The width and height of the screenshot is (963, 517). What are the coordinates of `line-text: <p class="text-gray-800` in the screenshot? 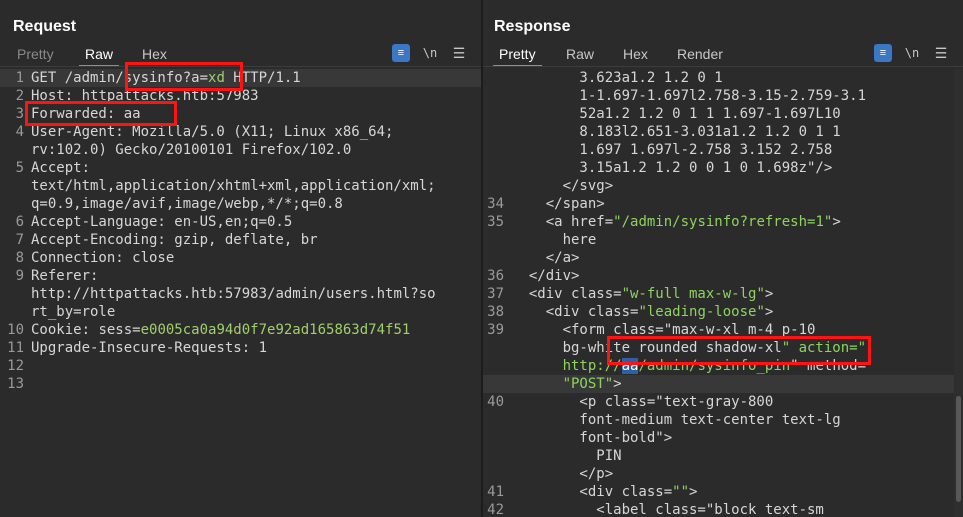 It's located at (643, 402).